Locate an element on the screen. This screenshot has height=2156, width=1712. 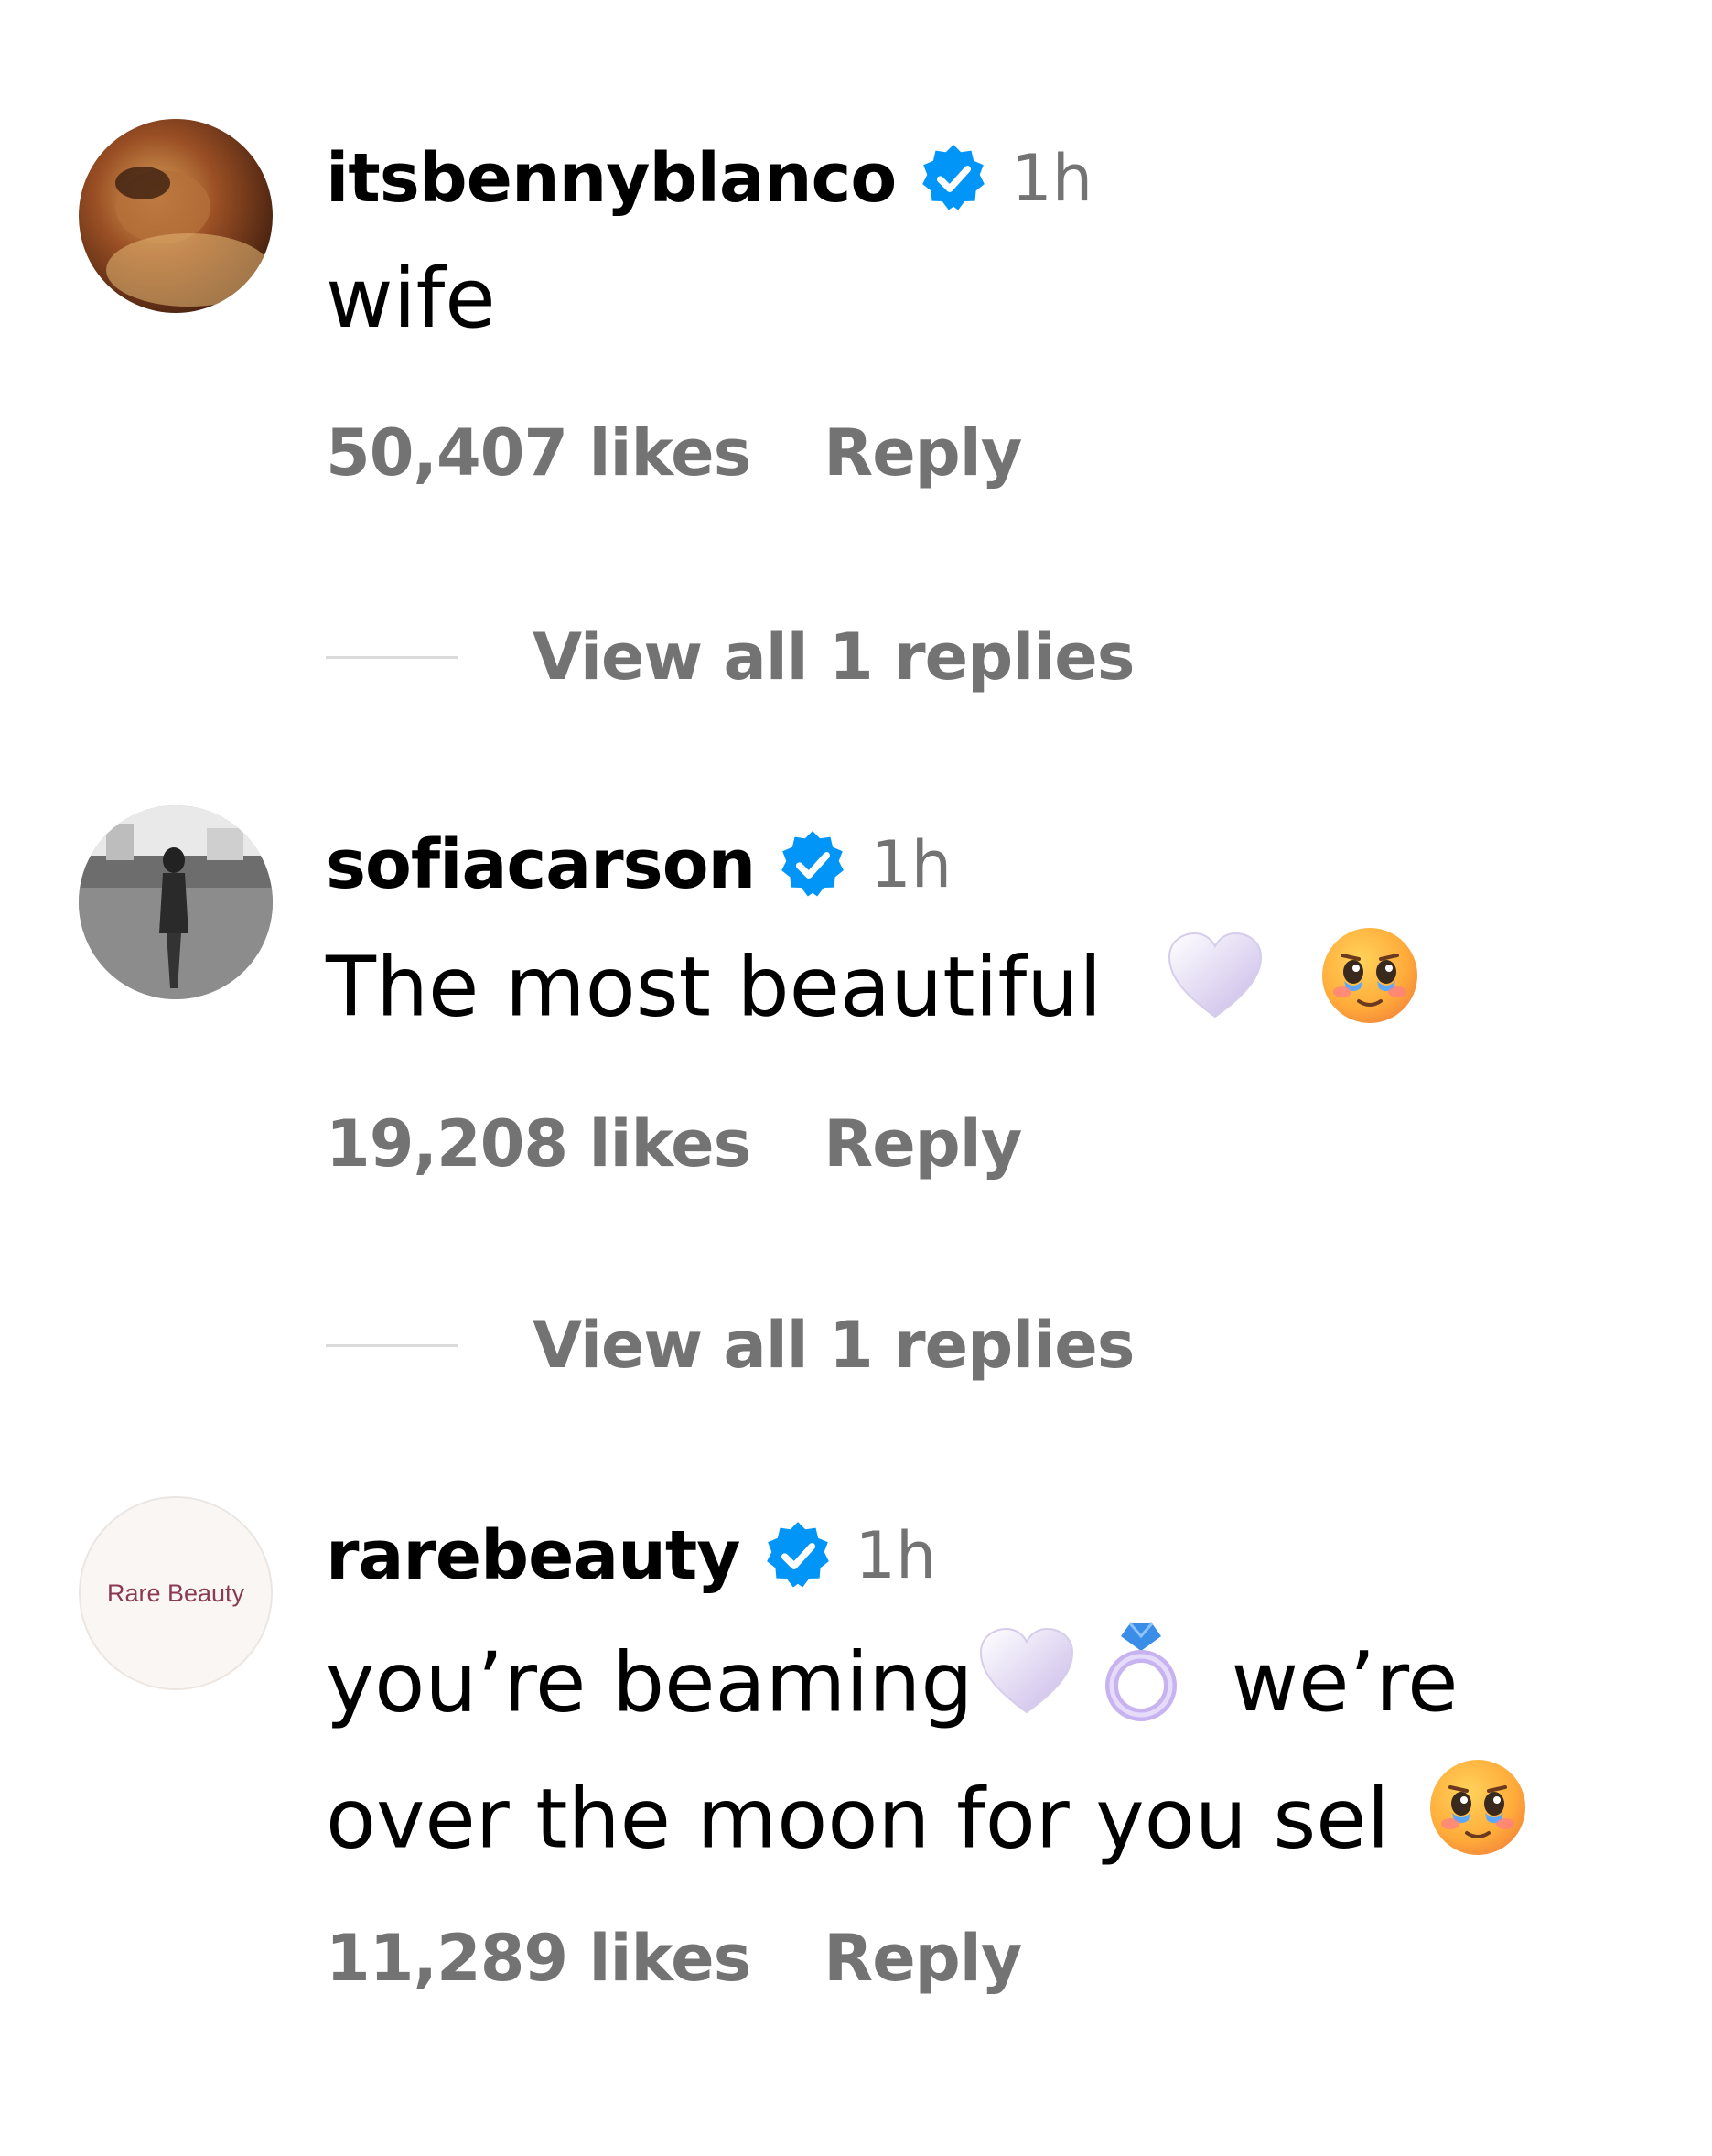
comment-header: itsbennyblanco 1h is located at coordinates (710, 178).